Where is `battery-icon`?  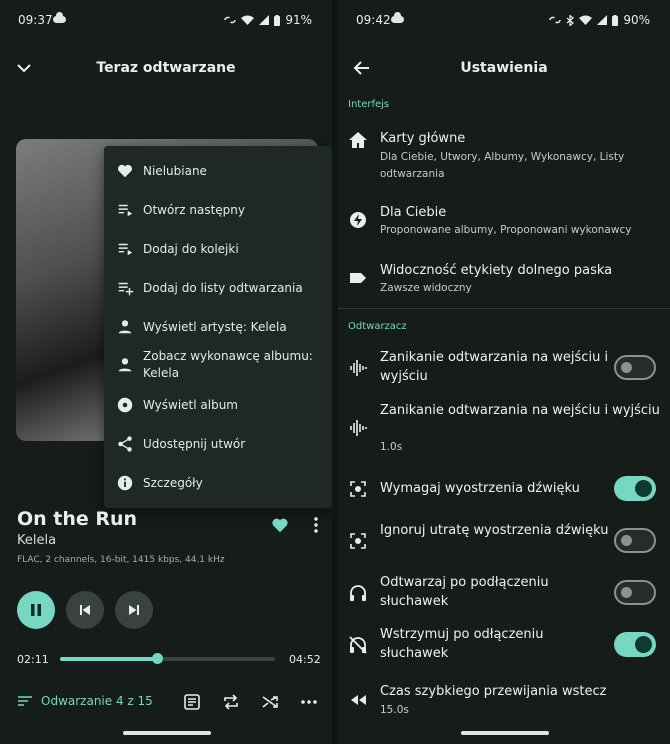 battery-icon is located at coordinates (615, 20).